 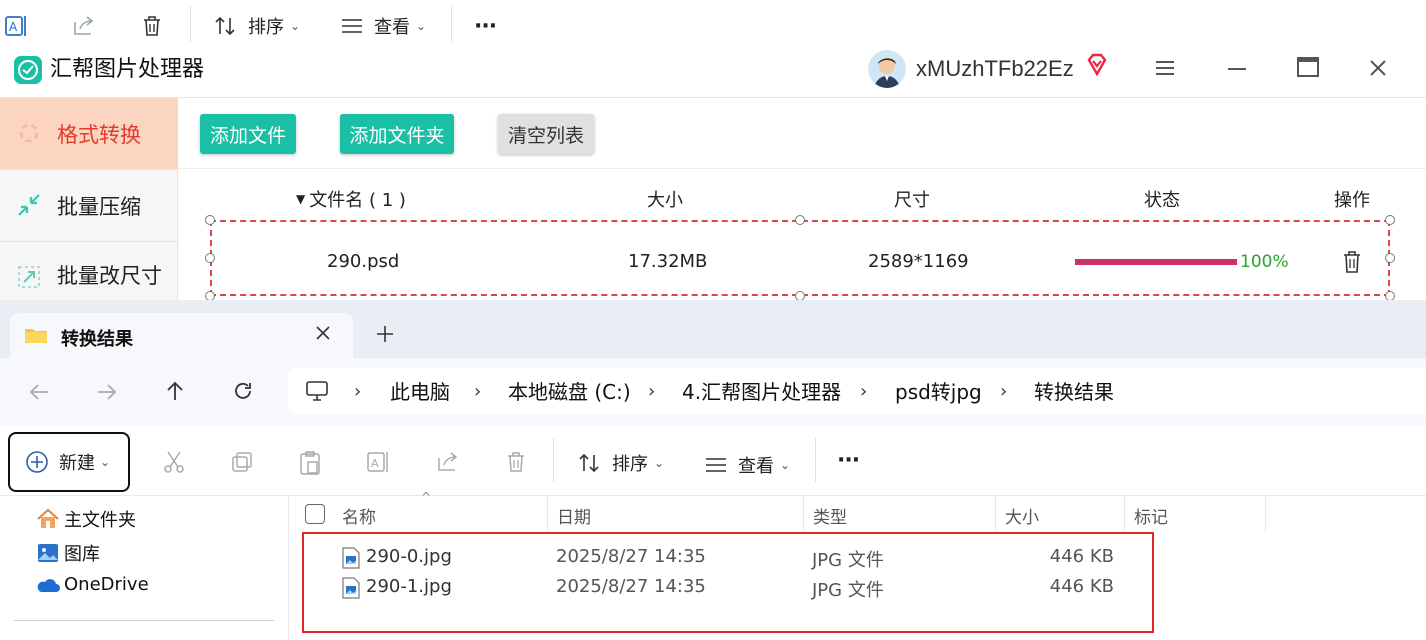 I want to click on breadcrumb-item: 本地磁盘 (C:), so click(x=569, y=392).